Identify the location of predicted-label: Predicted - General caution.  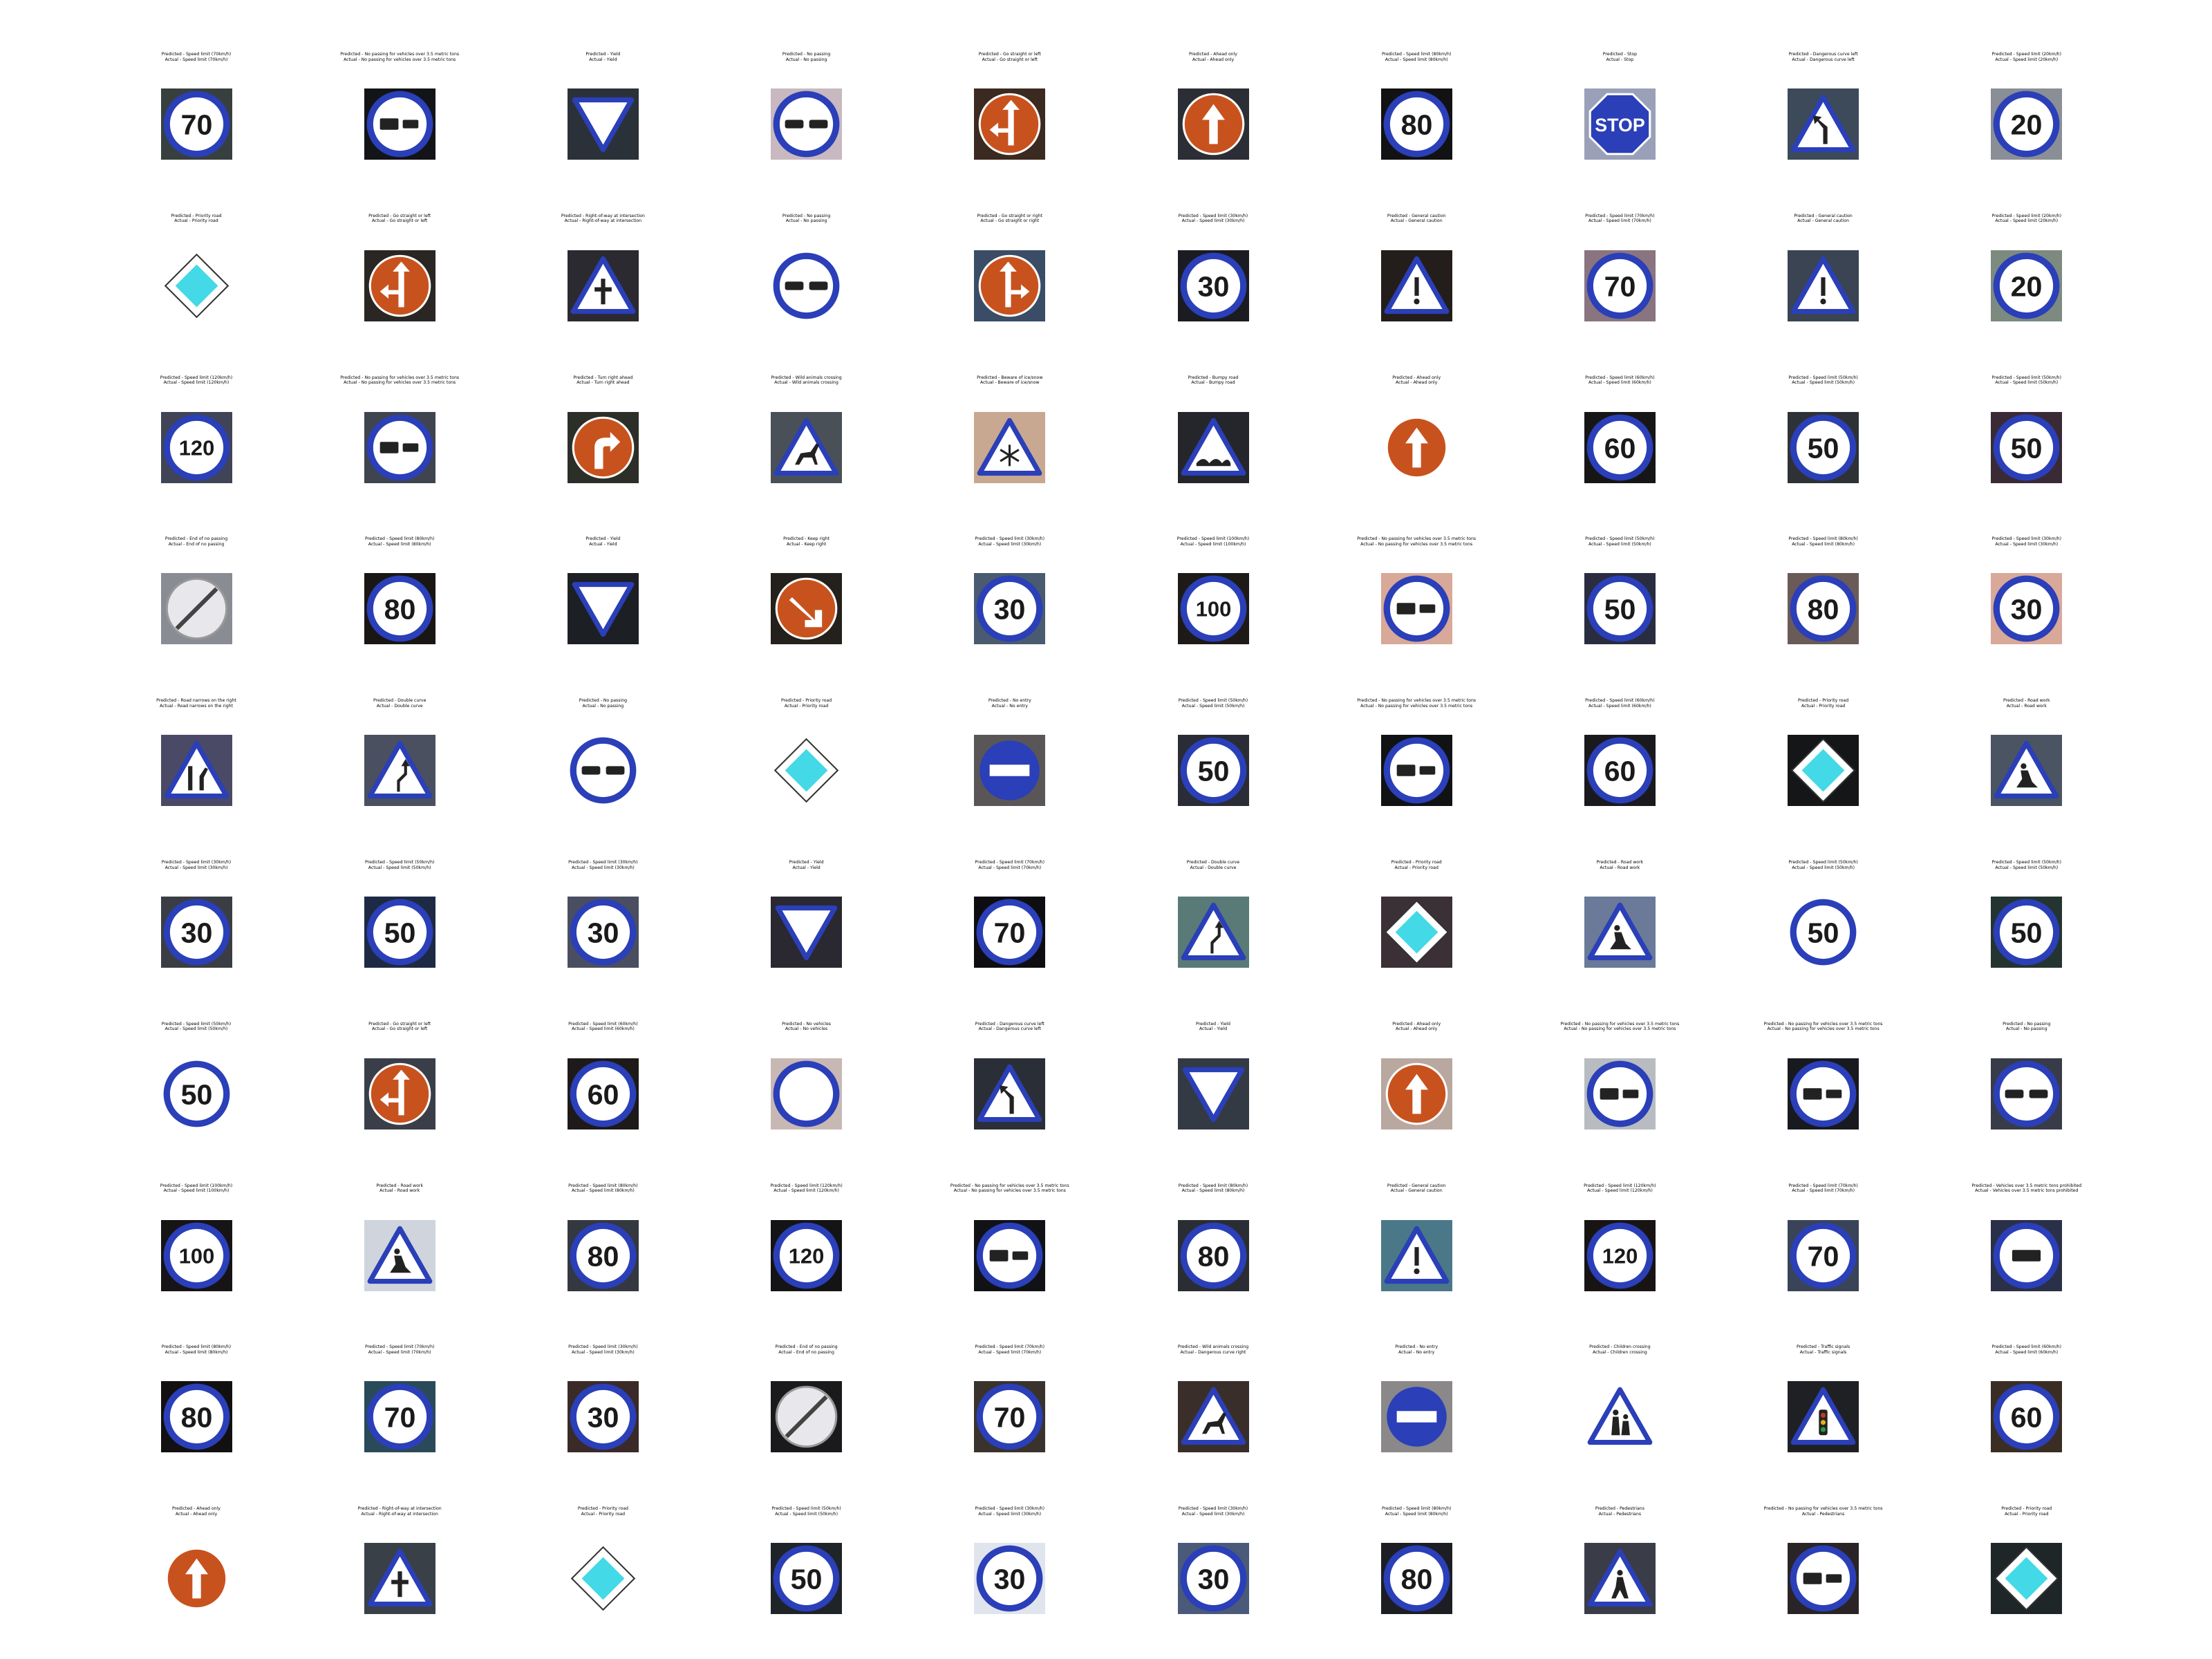
(1417, 1185).